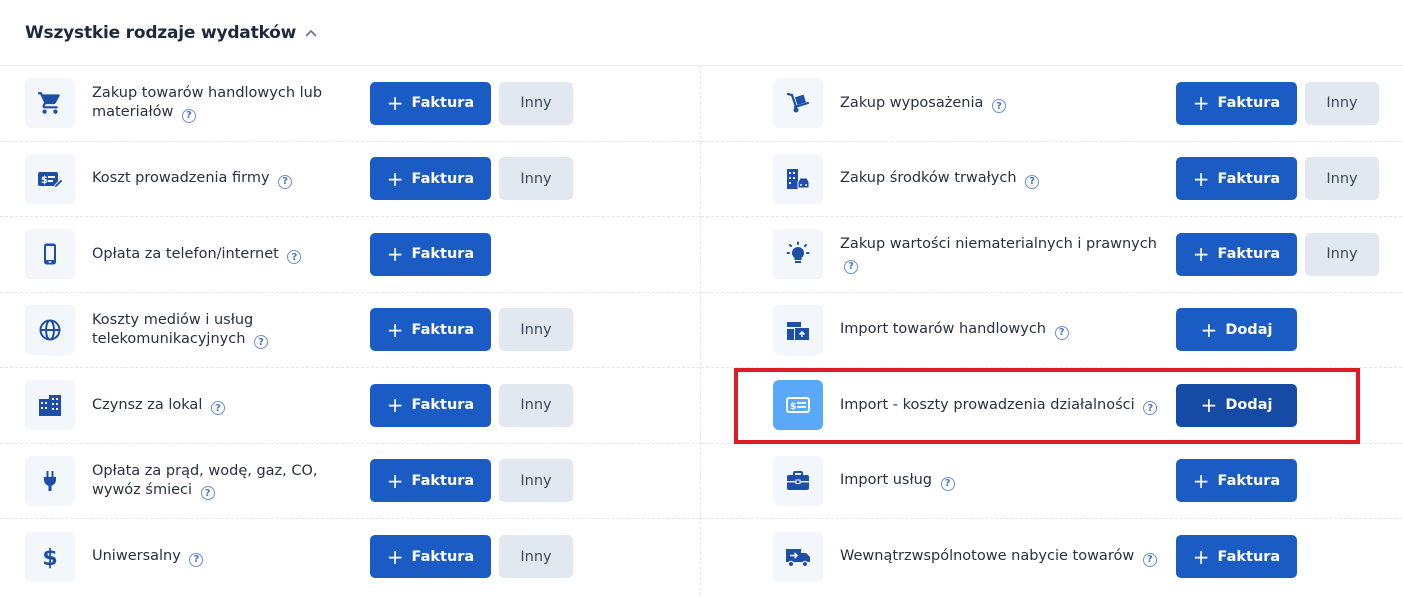 This screenshot has width=1403, height=597. I want to click on expense-row-oplata-za-telefon-internet: Opłata za telefon/internet ? + Faktura, so click(350, 255).